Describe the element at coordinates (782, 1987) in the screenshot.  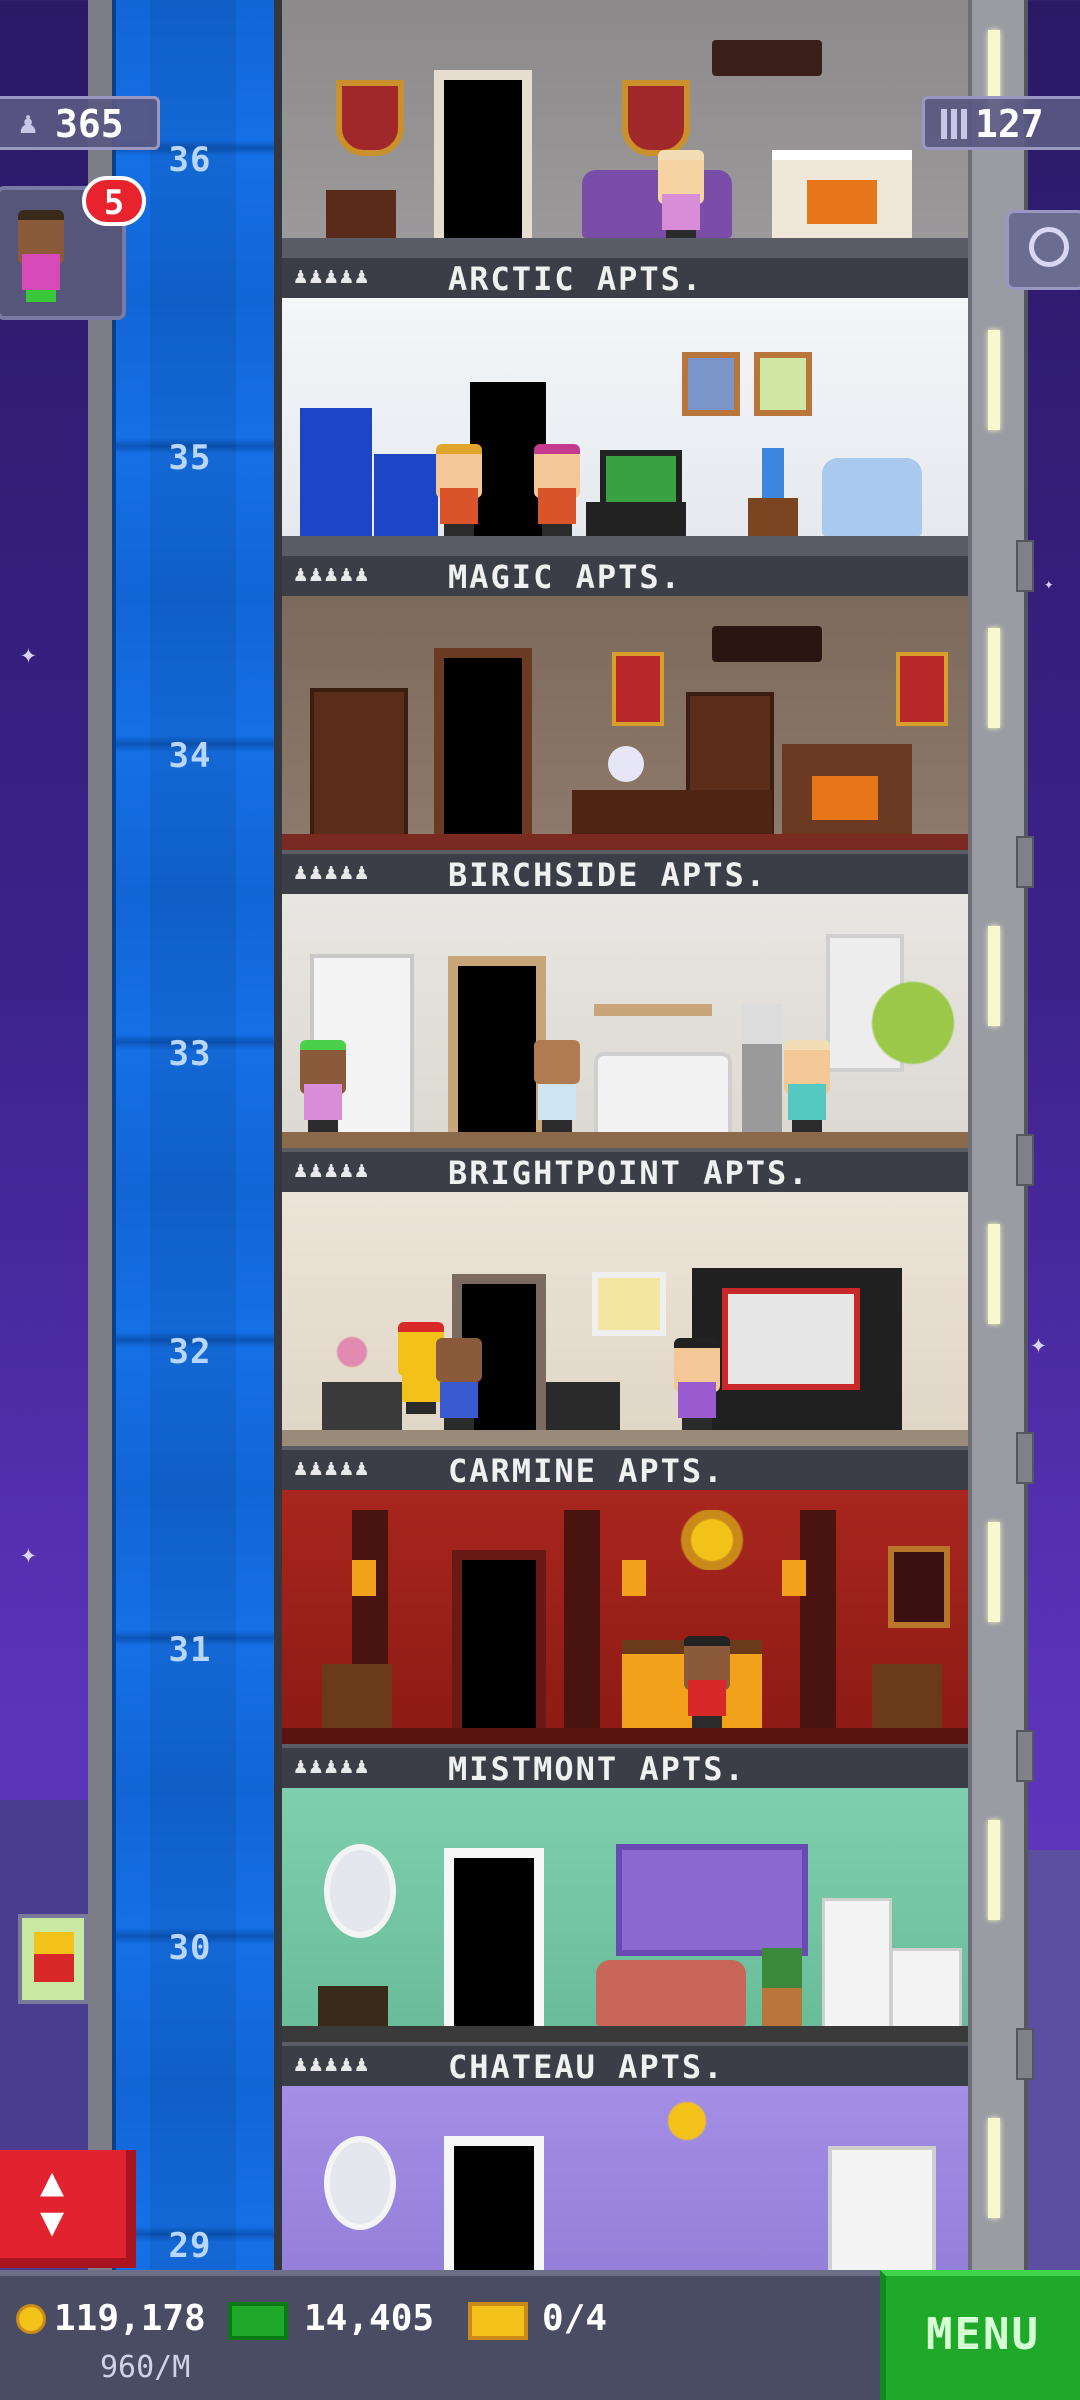
I see `potted-plant` at that location.